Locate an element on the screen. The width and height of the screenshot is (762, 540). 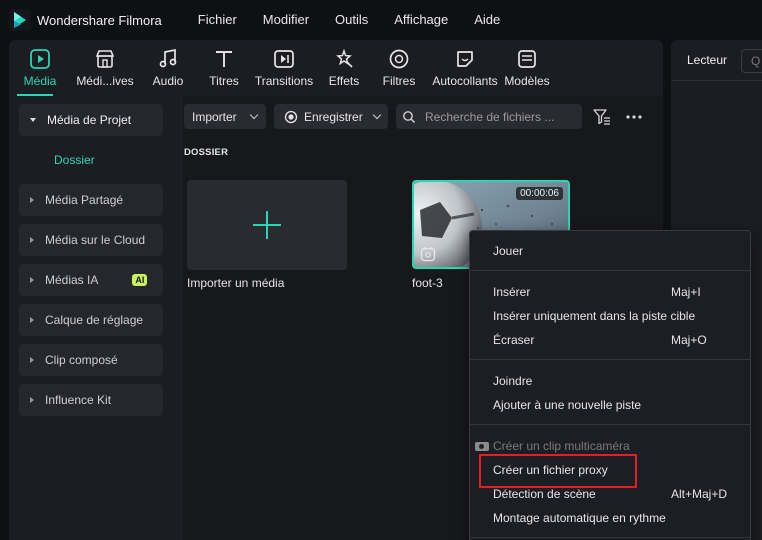
menu-item-insert: Insérer Maj+I is located at coordinates (610, 292).